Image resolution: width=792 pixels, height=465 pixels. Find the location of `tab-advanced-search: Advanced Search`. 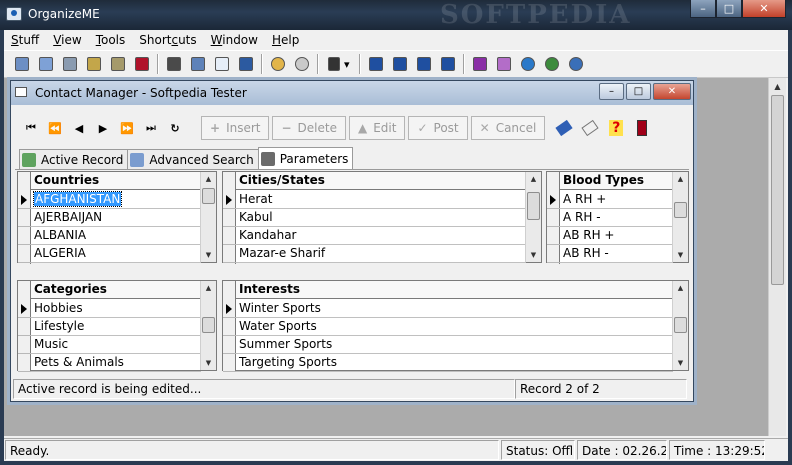

tab-advanced-search: Advanced Search is located at coordinates (193, 159).